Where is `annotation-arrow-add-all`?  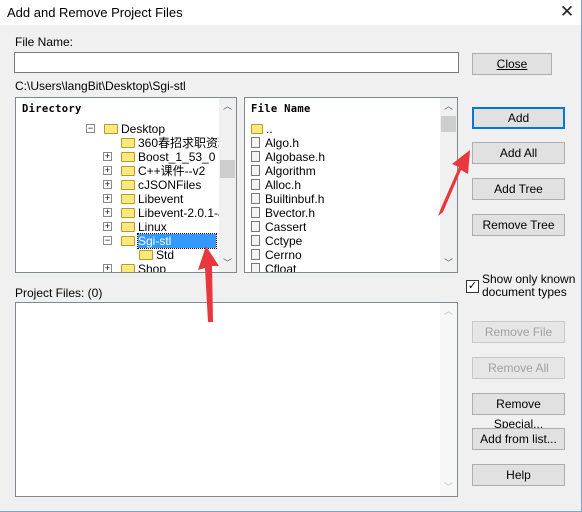
annotation-arrow-add-all is located at coordinates (454, 183).